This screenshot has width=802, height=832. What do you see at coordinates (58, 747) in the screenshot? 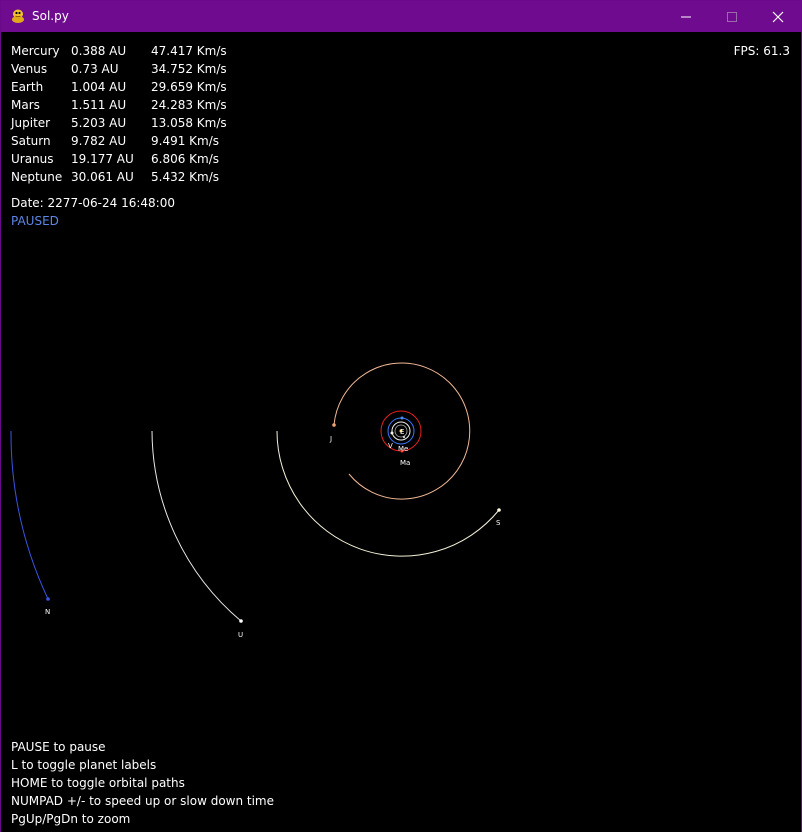
I see `help-line: PAUSE to pause` at bounding box center [58, 747].